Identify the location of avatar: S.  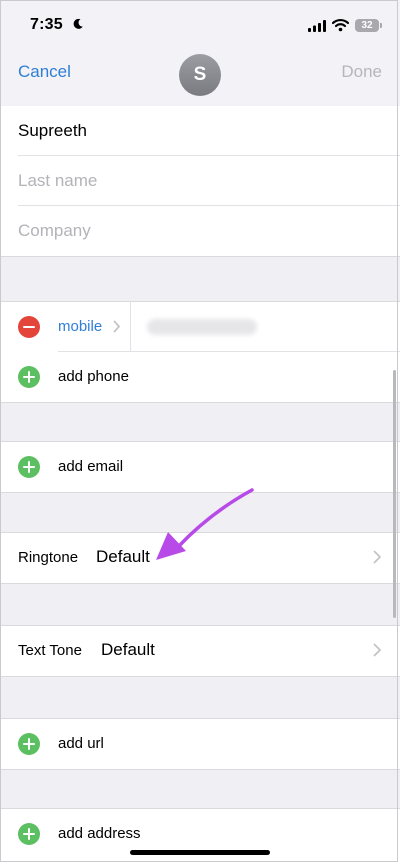
(200, 75).